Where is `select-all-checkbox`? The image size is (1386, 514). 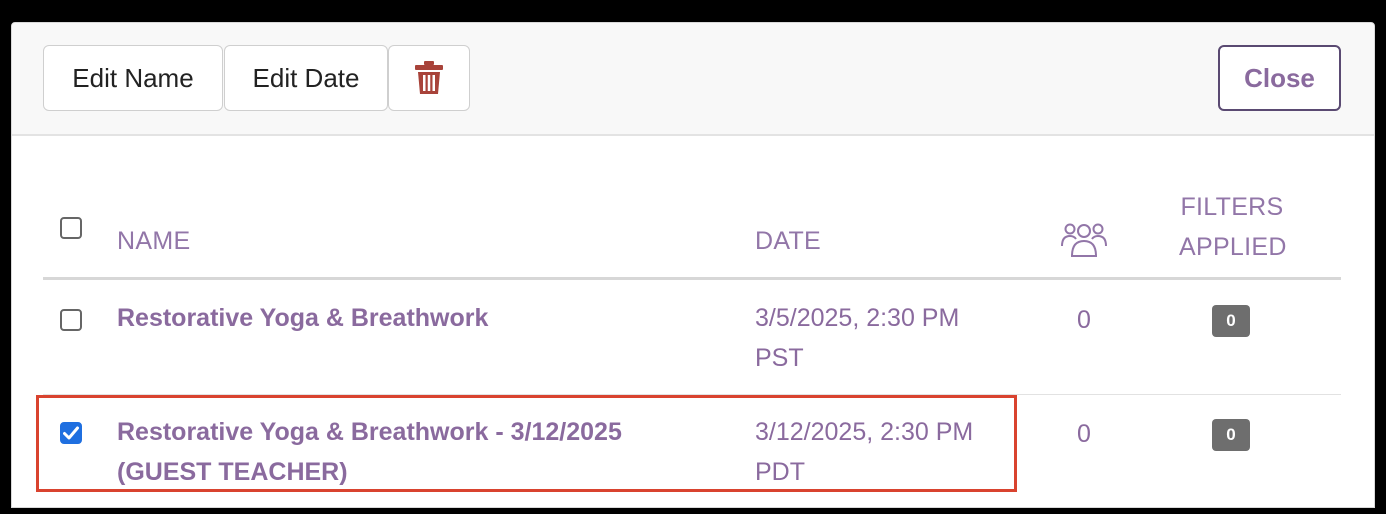
select-all-checkbox is located at coordinates (71, 228).